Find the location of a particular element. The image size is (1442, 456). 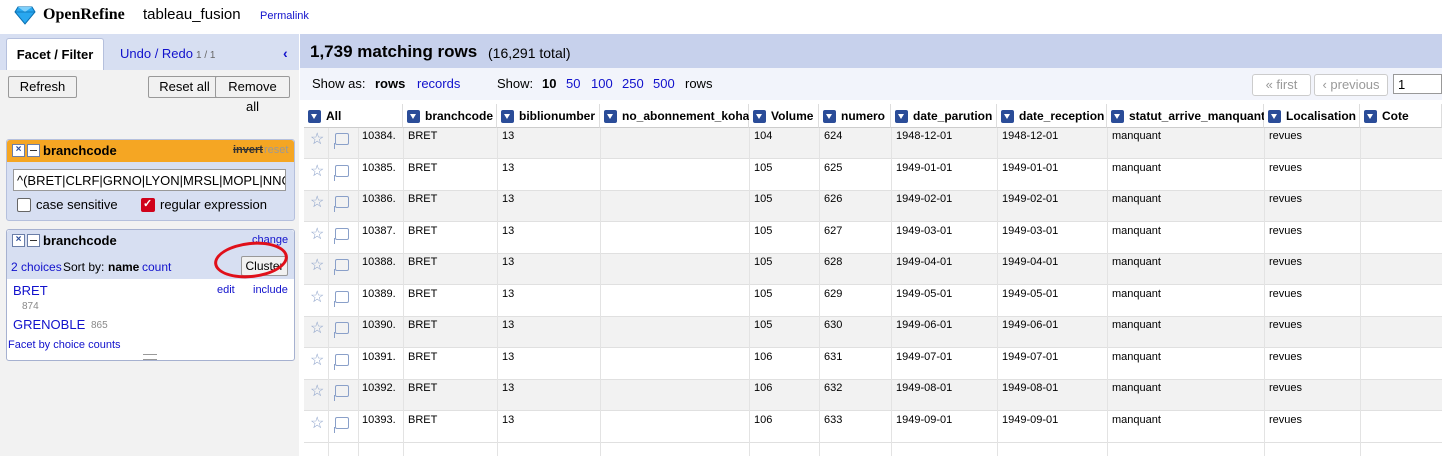

page-size-50: 50 is located at coordinates (573, 83).